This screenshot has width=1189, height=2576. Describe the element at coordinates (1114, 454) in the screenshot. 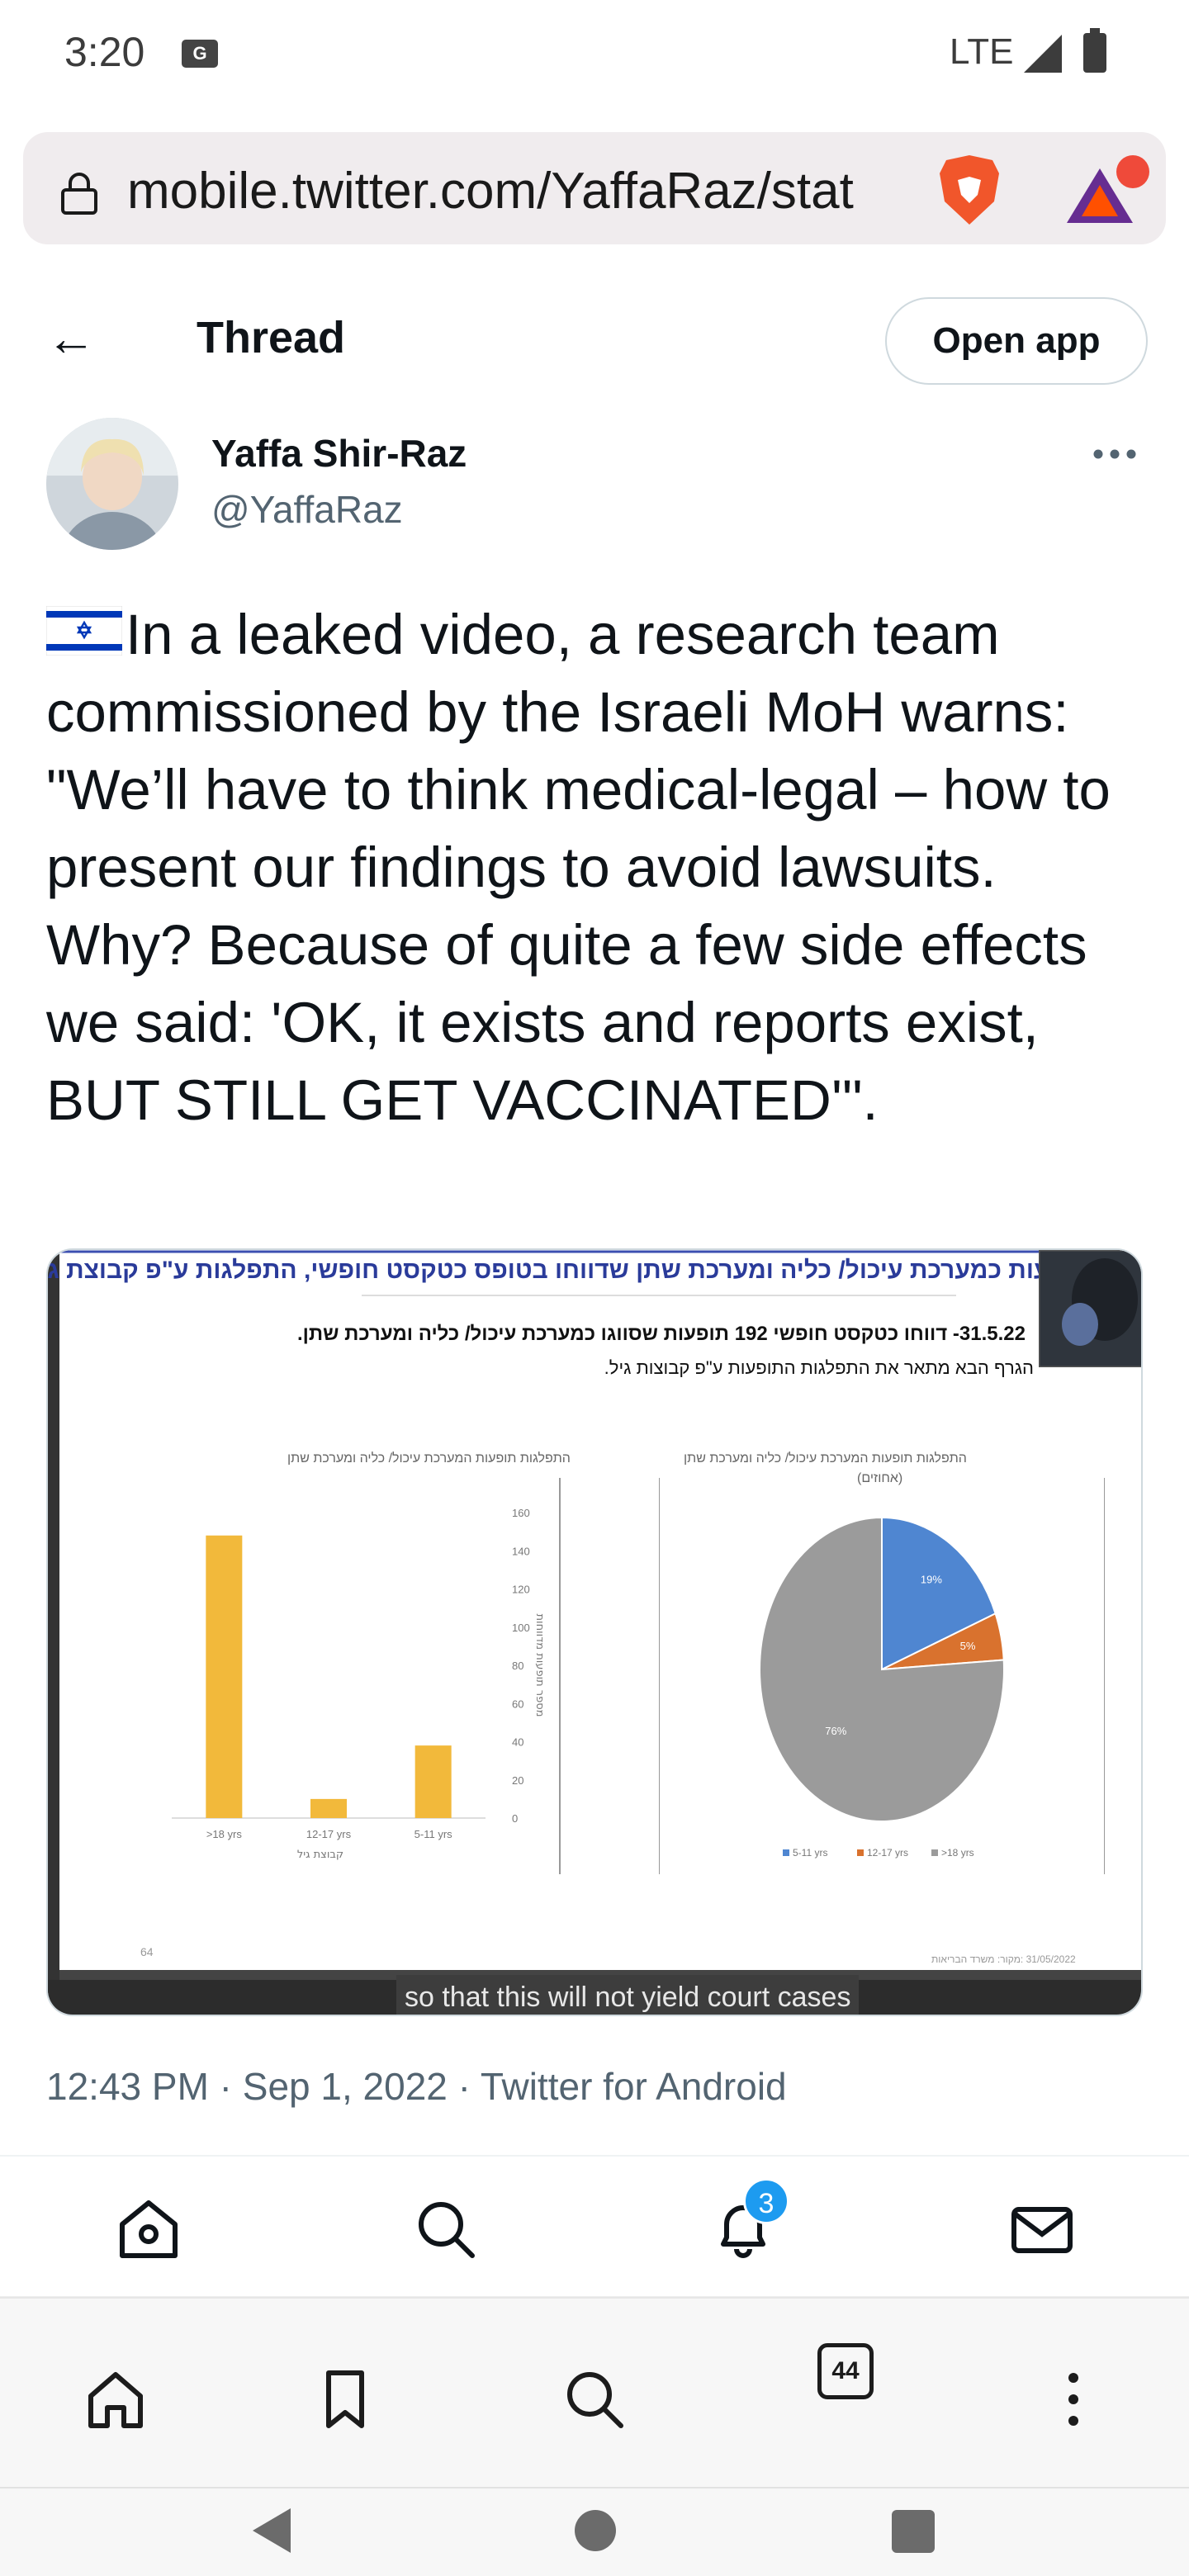

I see `more-options-icon` at that location.